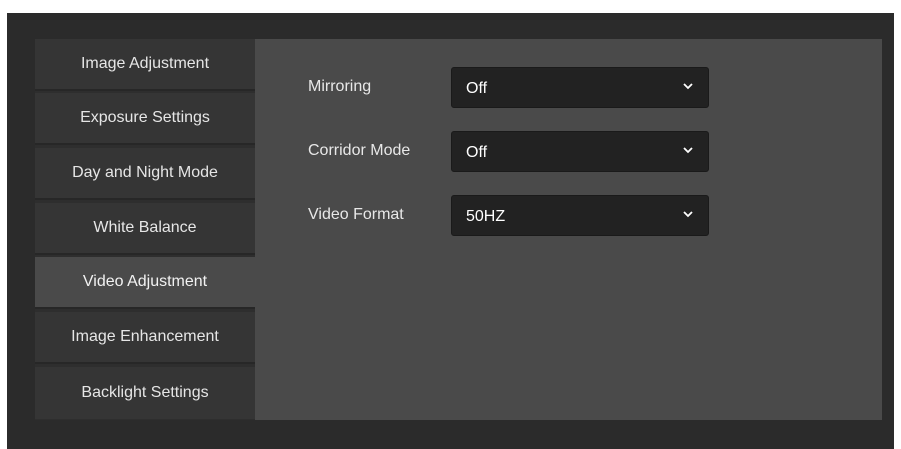 Image resolution: width=901 pixels, height=449 pixels. I want to click on sidebar-item-label: Day and Night Mode, so click(145, 172).